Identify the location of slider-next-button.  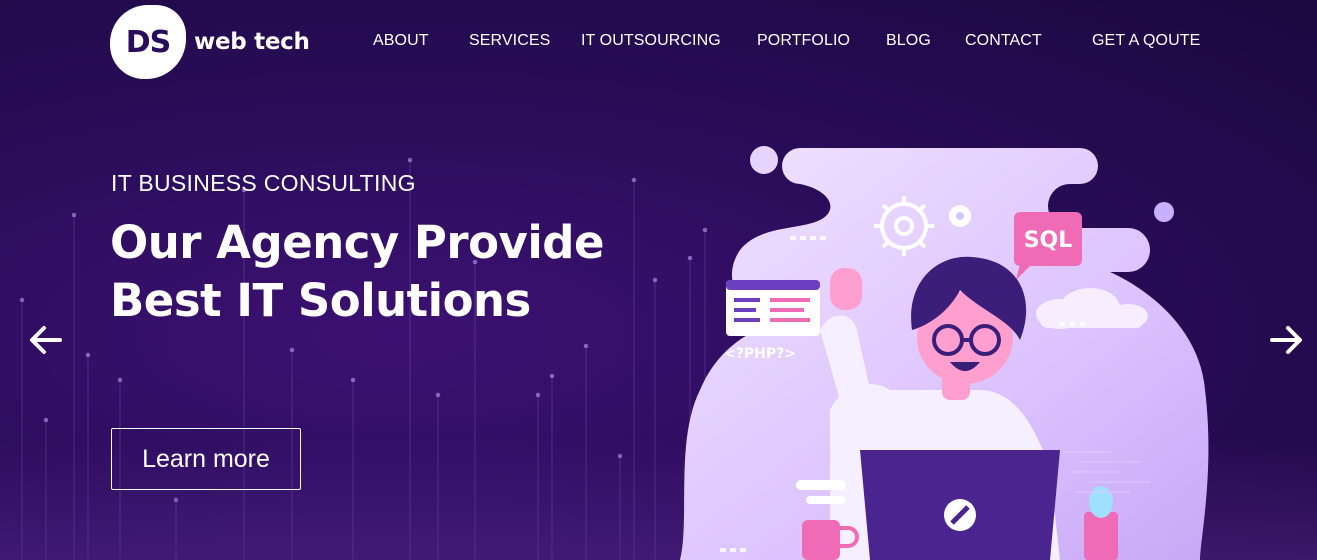
(1286, 340).